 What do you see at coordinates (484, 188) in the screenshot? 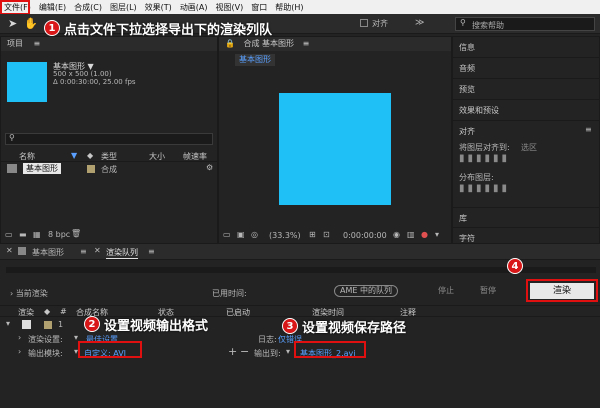
I see `distribute-buttons-icon: ▮▮▮▮▮▮` at bounding box center [484, 188].